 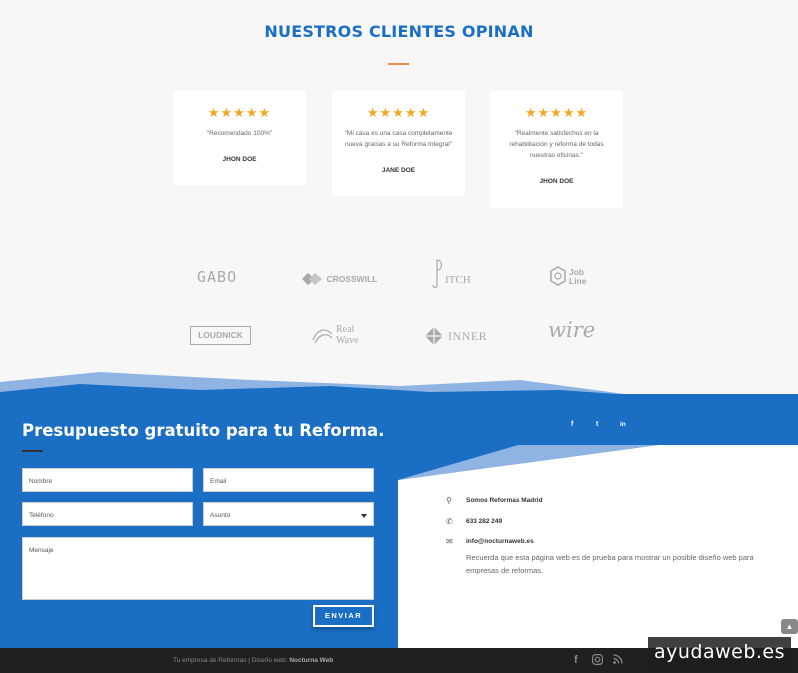 I want to click on phone-icon: ✆, so click(x=449, y=521).